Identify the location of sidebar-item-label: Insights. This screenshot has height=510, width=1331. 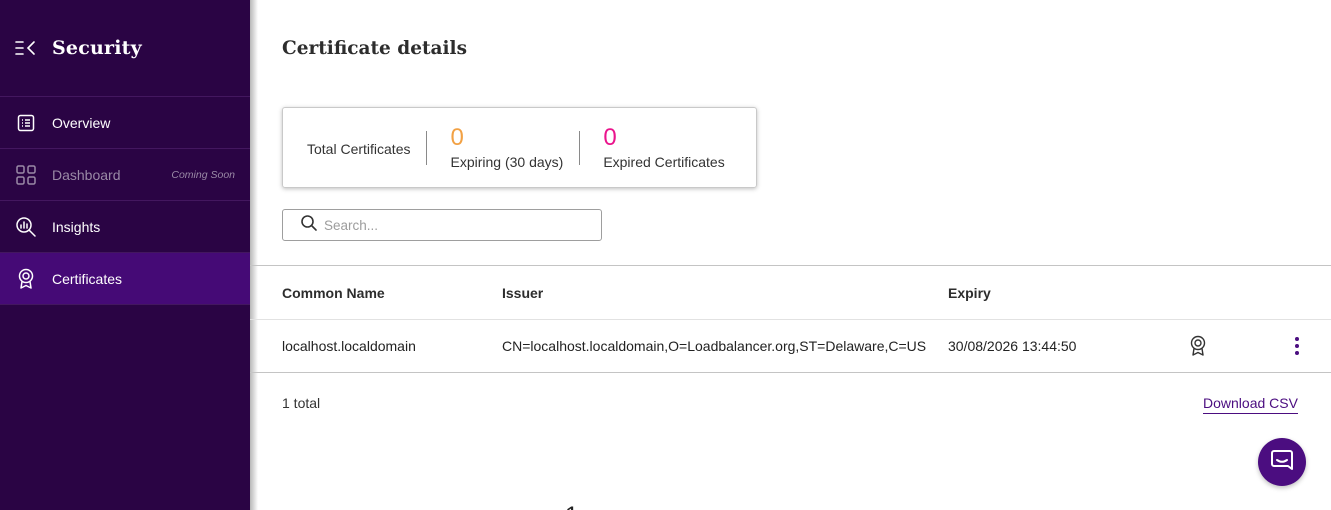
(76, 226).